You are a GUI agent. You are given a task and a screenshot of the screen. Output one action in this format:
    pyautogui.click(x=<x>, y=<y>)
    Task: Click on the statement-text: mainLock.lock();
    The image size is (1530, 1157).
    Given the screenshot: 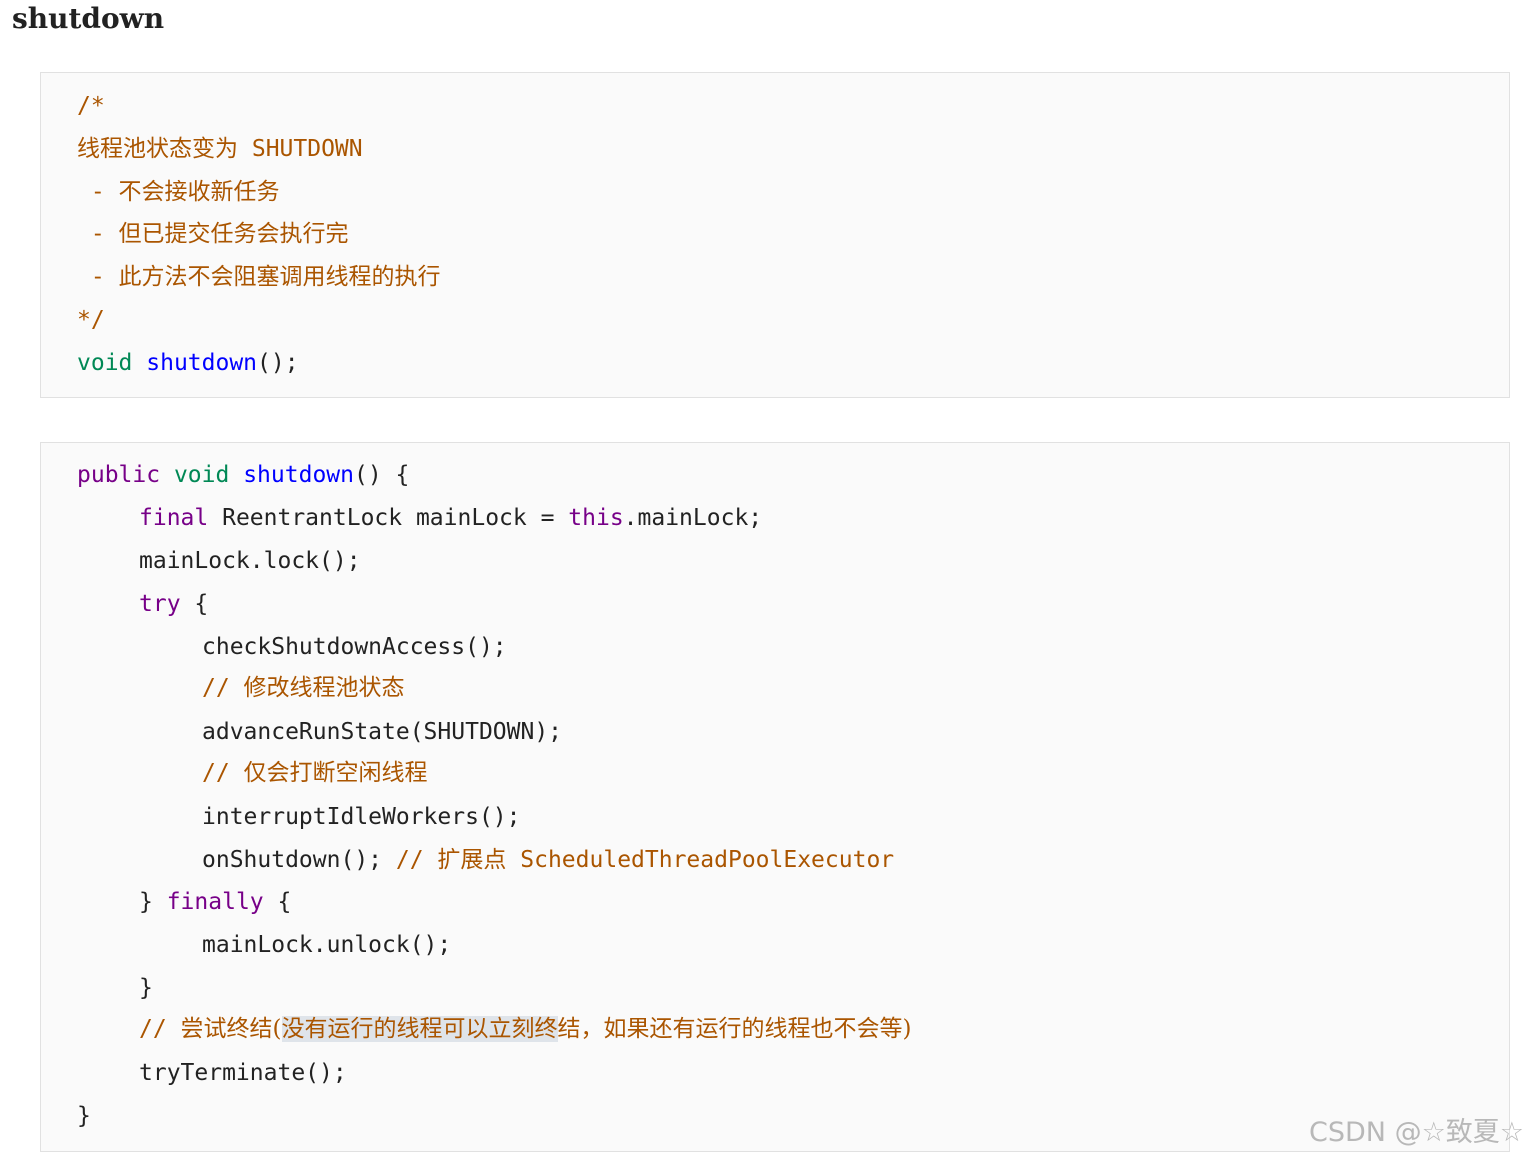 What is the action you would take?
    pyautogui.click(x=250, y=561)
    